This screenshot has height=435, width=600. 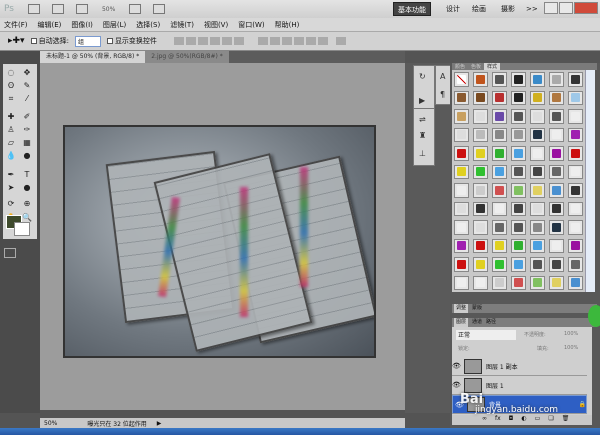 I want to click on dodge-icon: ●, so click(x=27, y=155).